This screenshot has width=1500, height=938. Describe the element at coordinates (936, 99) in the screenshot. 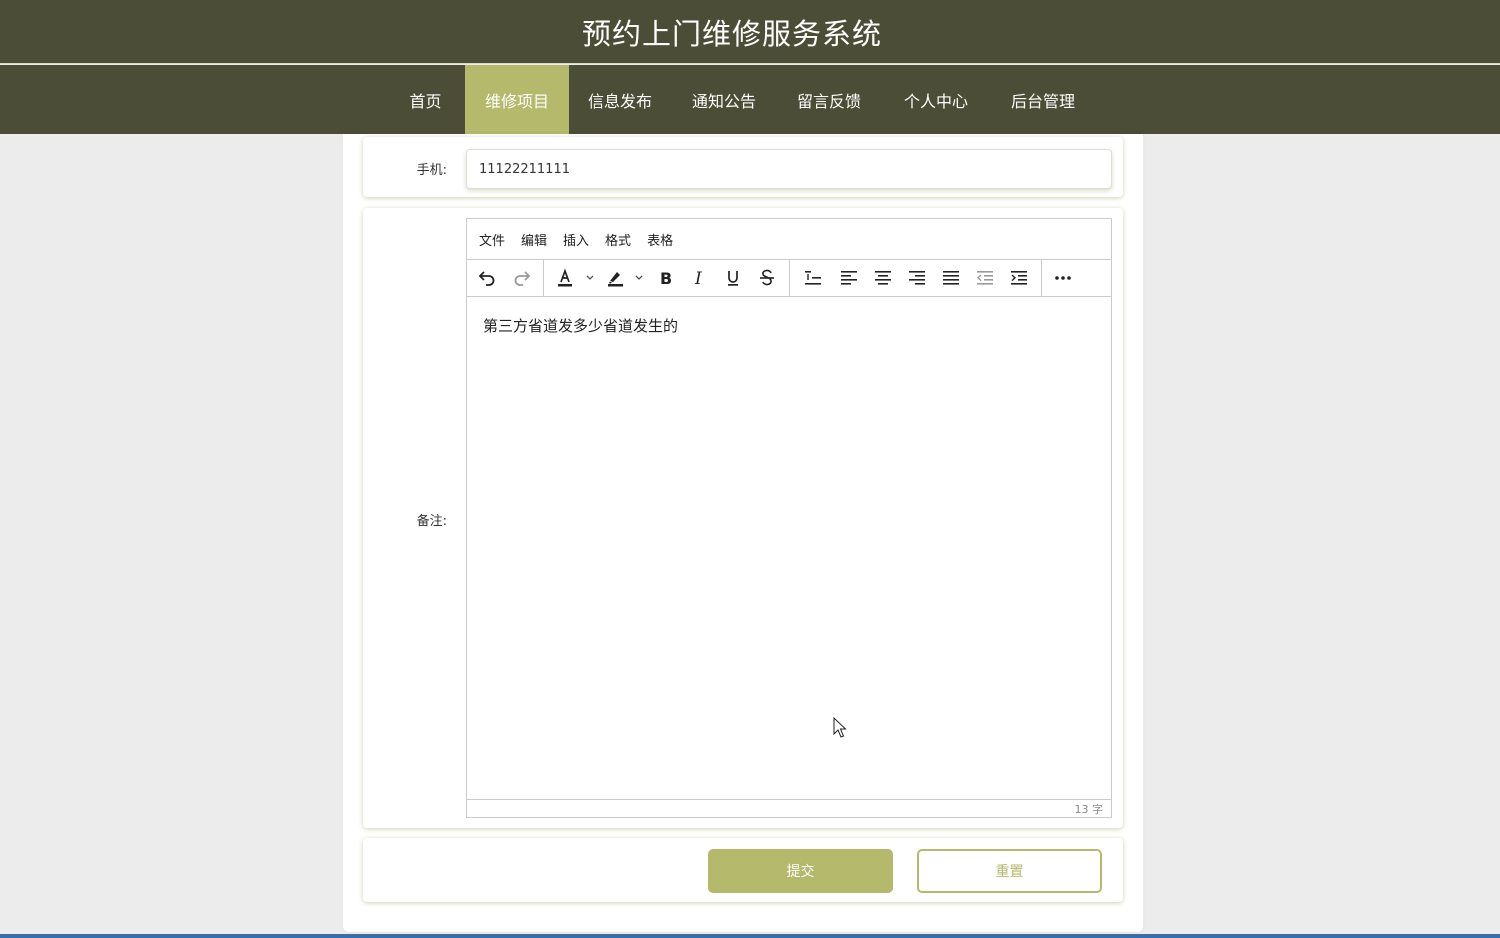

I see `nav-item-personal-center: 个人中心` at that location.